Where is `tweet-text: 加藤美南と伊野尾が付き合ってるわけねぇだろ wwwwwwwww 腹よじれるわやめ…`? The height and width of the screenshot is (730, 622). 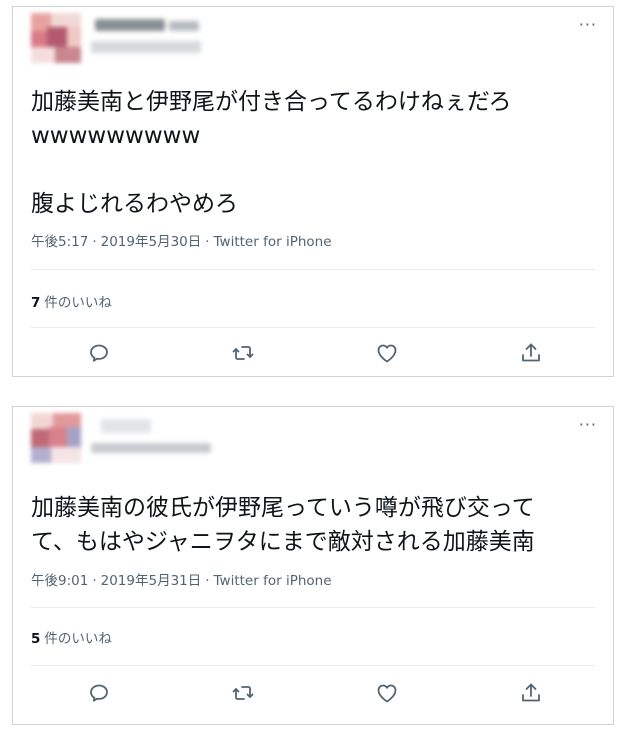
tweet-text: 加藤美南と伊野尾が付き合ってるわけねぇだろ wwwwwwwww 腹よじれるわやめ… is located at coordinates (271, 153).